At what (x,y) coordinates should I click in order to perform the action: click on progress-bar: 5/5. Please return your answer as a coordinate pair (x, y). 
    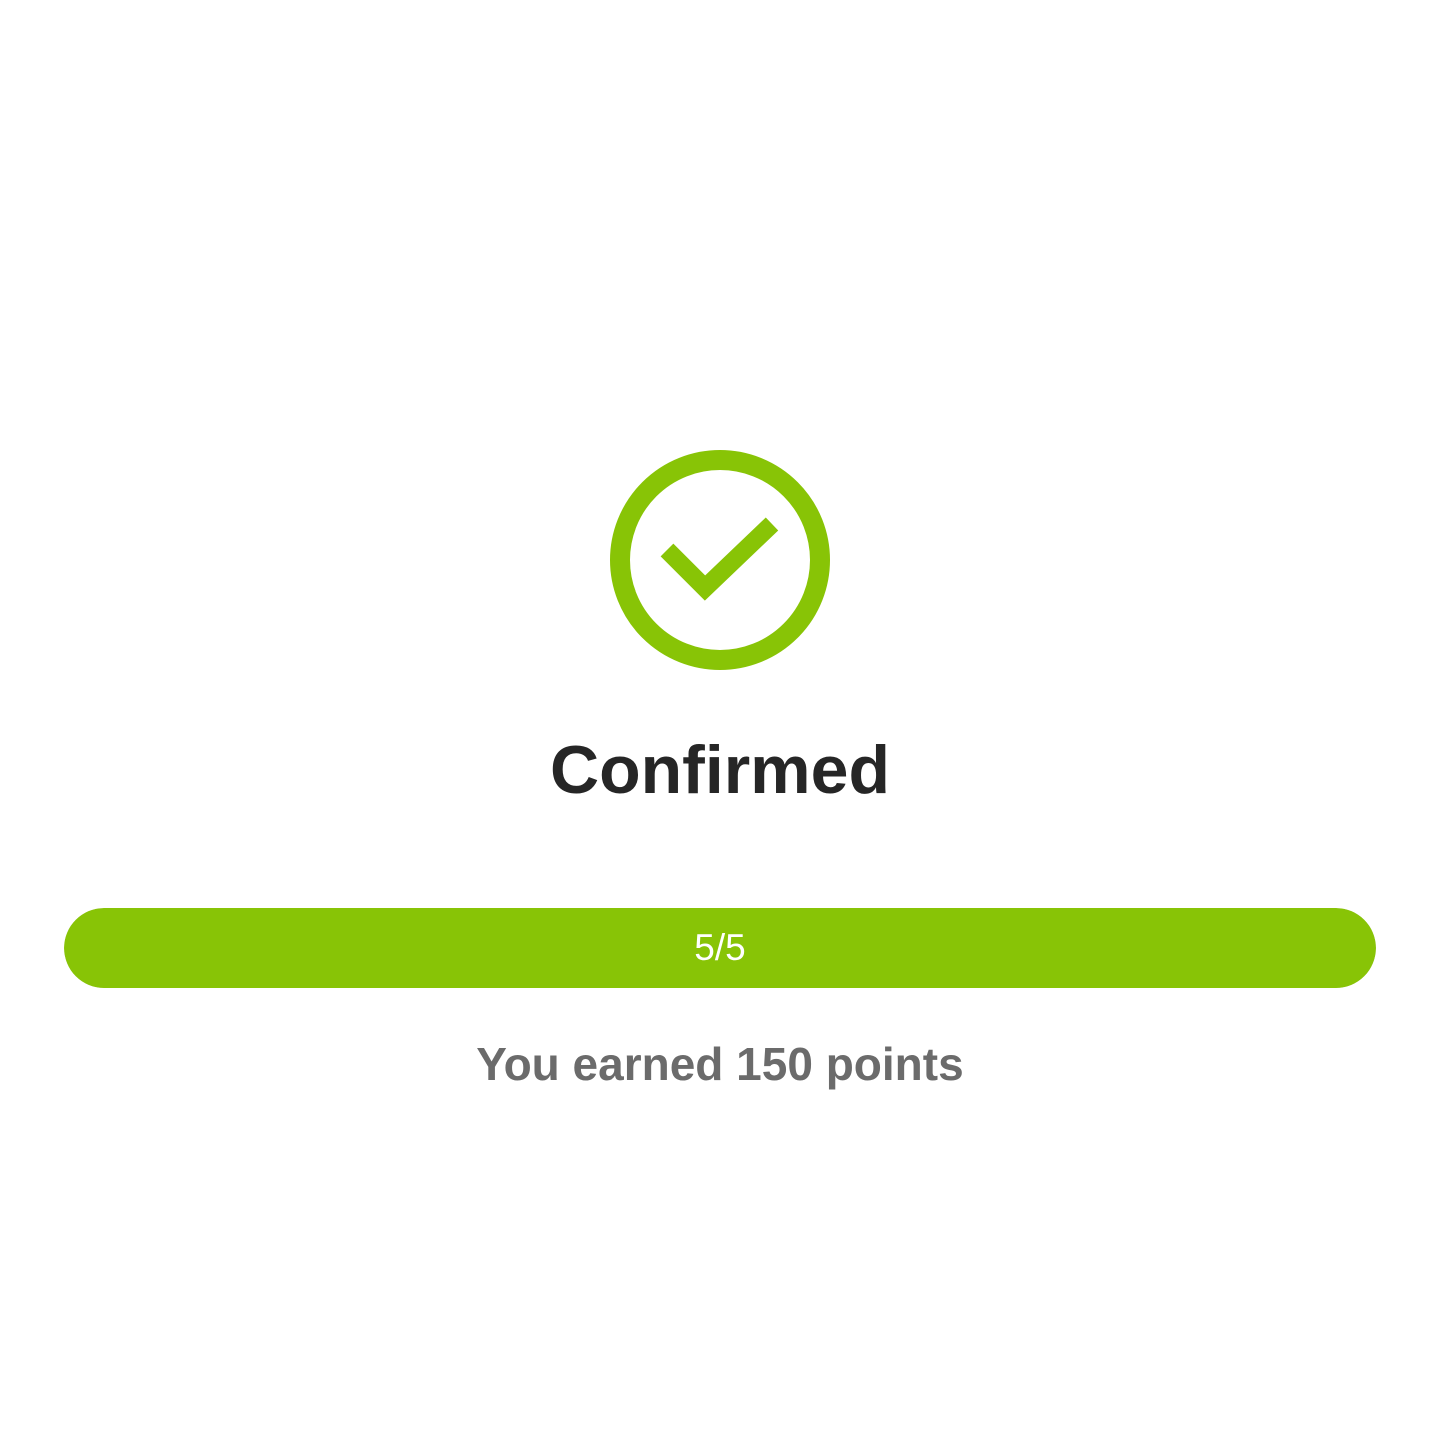
    Looking at the image, I should click on (720, 948).